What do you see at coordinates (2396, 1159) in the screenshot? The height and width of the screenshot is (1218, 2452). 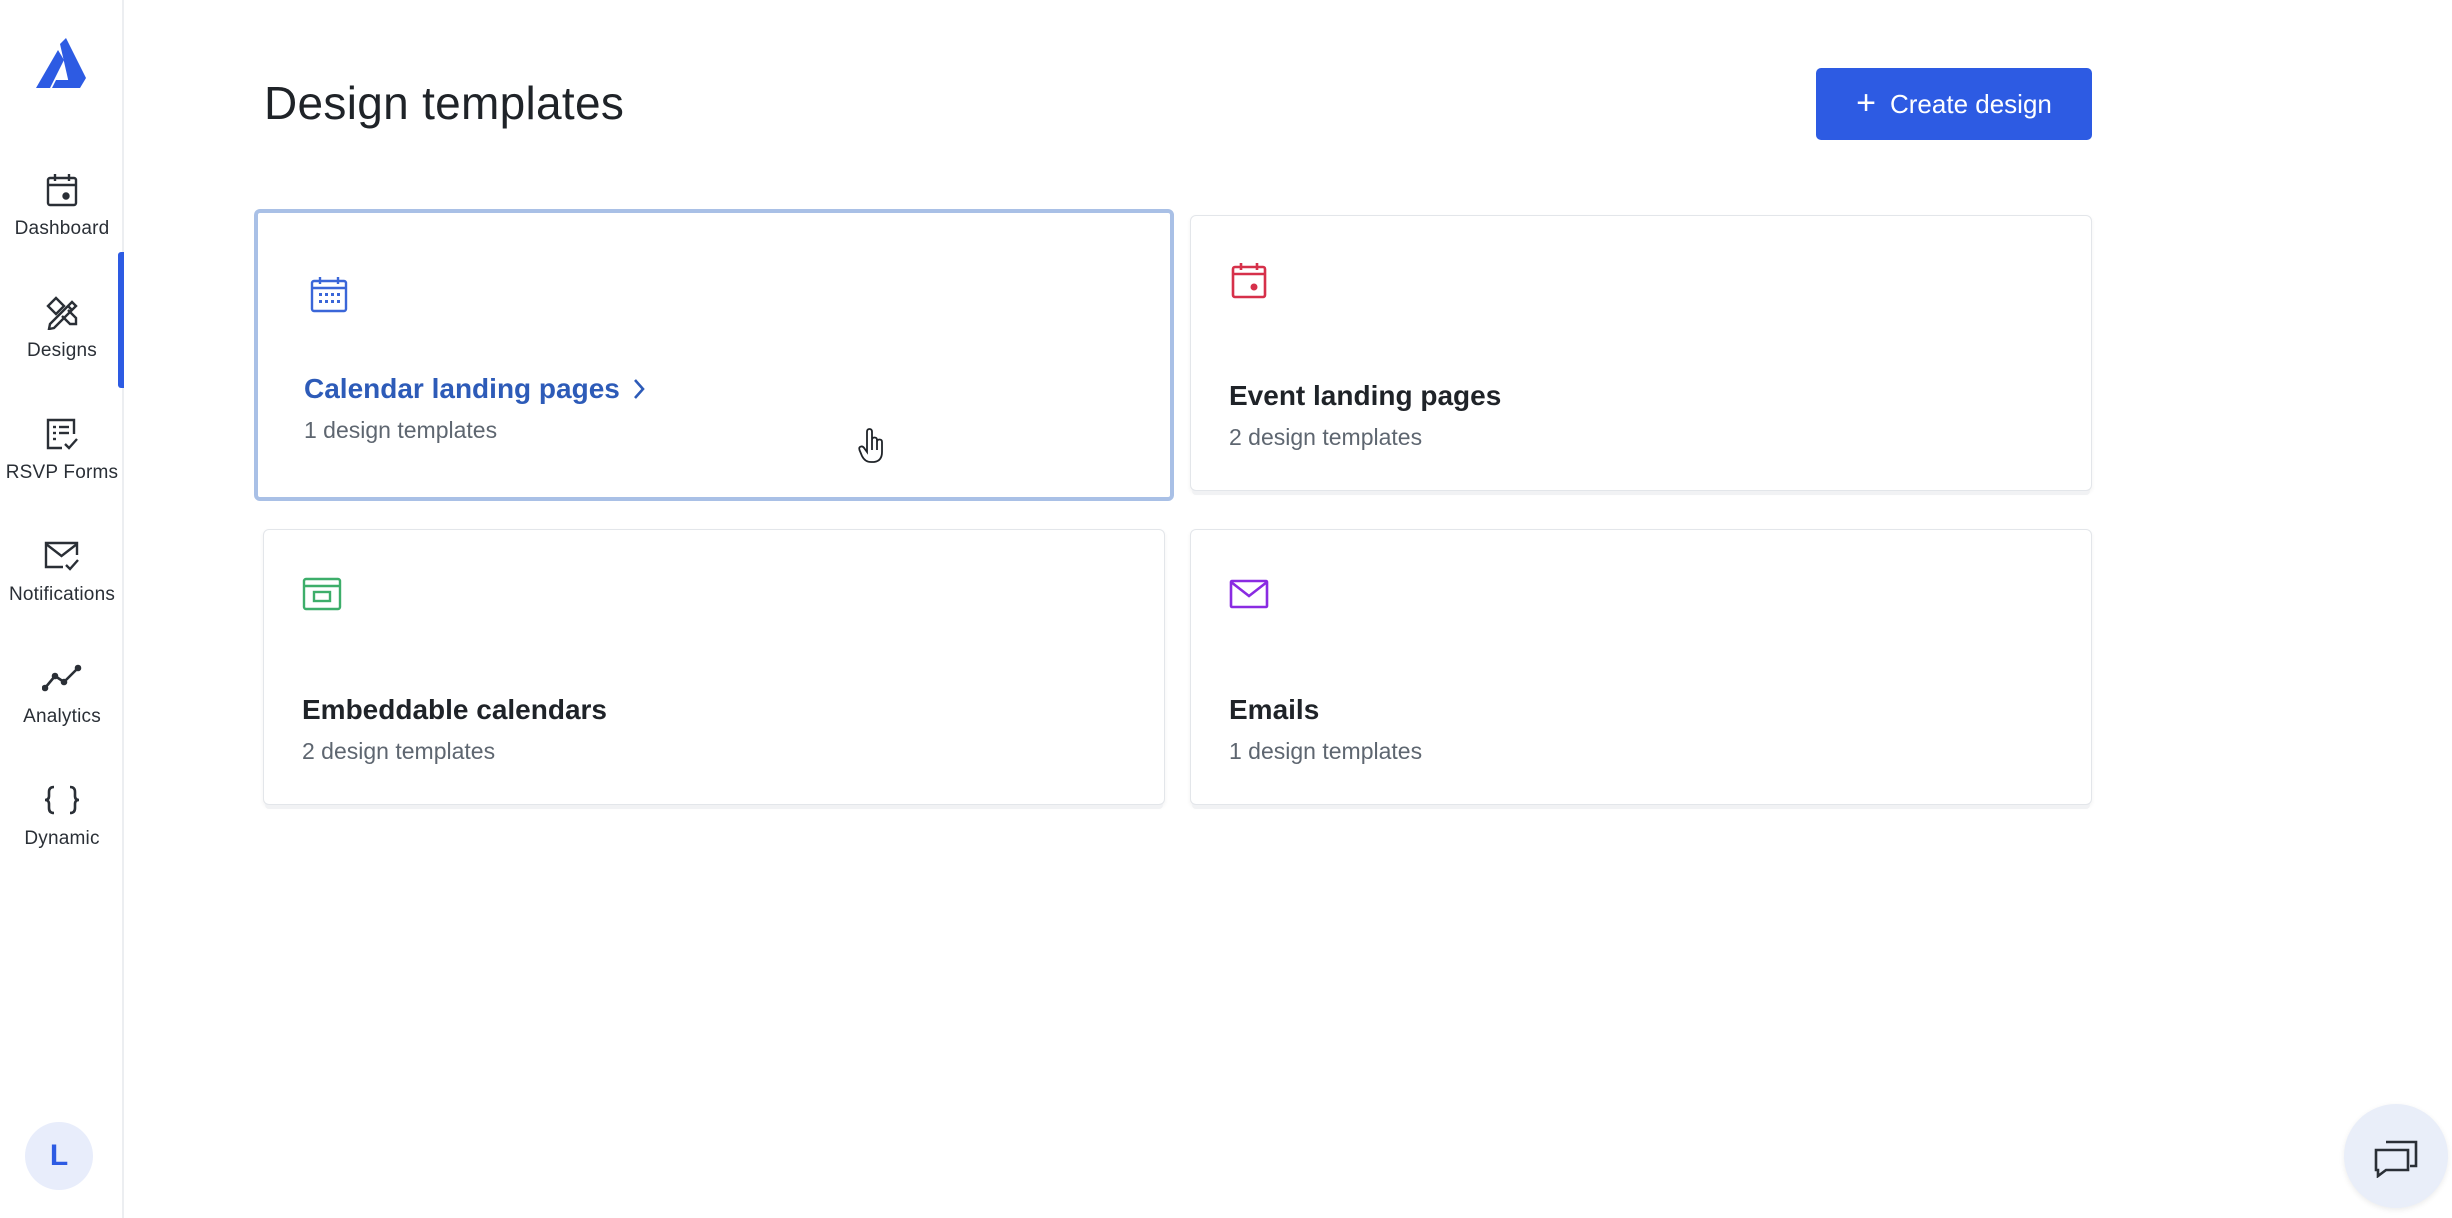 I see `chat-bubbles-icon` at bounding box center [2396, 1159].